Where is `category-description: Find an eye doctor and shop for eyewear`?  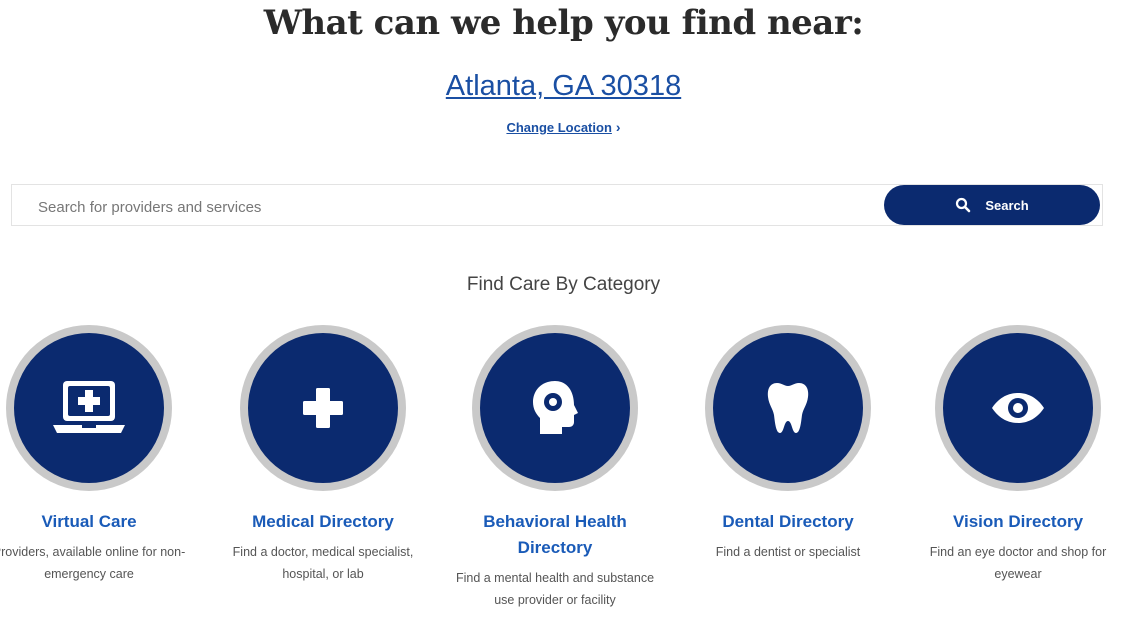
category-description: Find an eye doctor and shop for eyewear is located at coordinates (1018, 563).